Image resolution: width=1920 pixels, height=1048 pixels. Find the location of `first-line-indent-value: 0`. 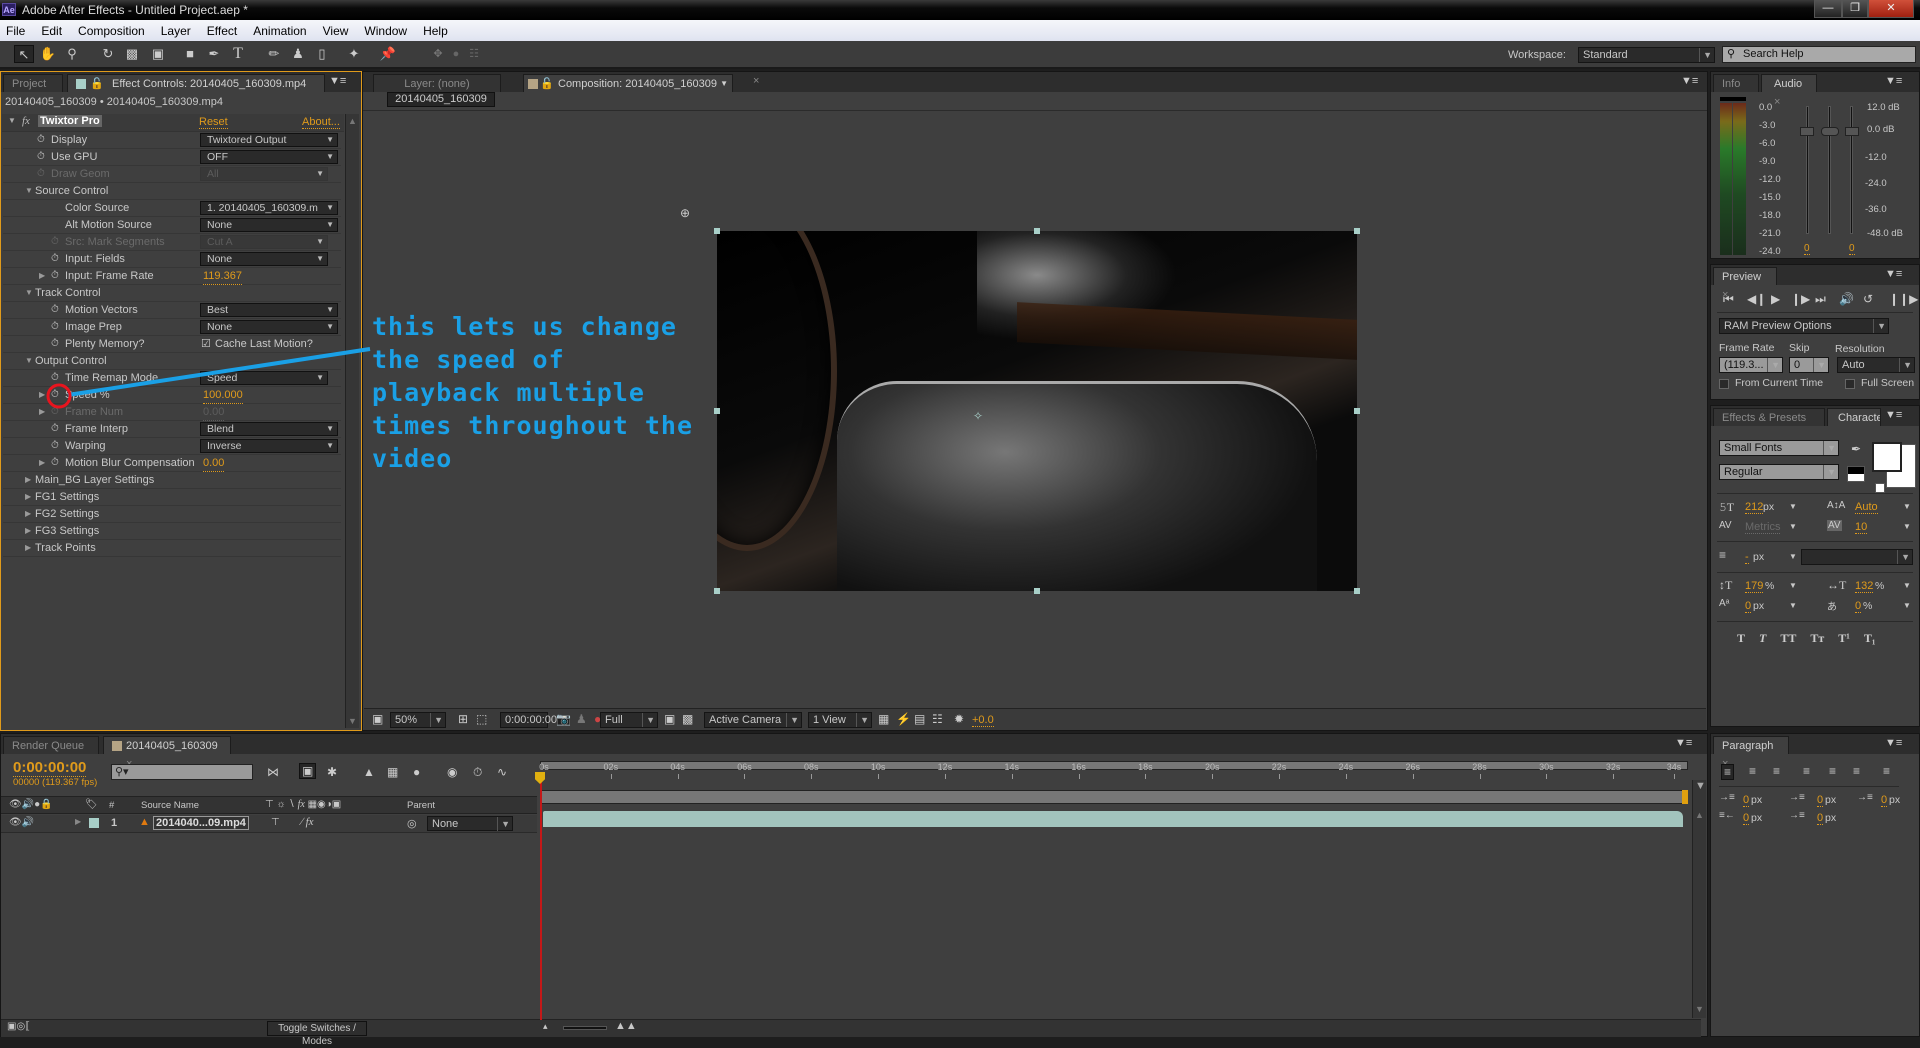

first-line-indent-value: 0 is located at coordinates (1884, 800).